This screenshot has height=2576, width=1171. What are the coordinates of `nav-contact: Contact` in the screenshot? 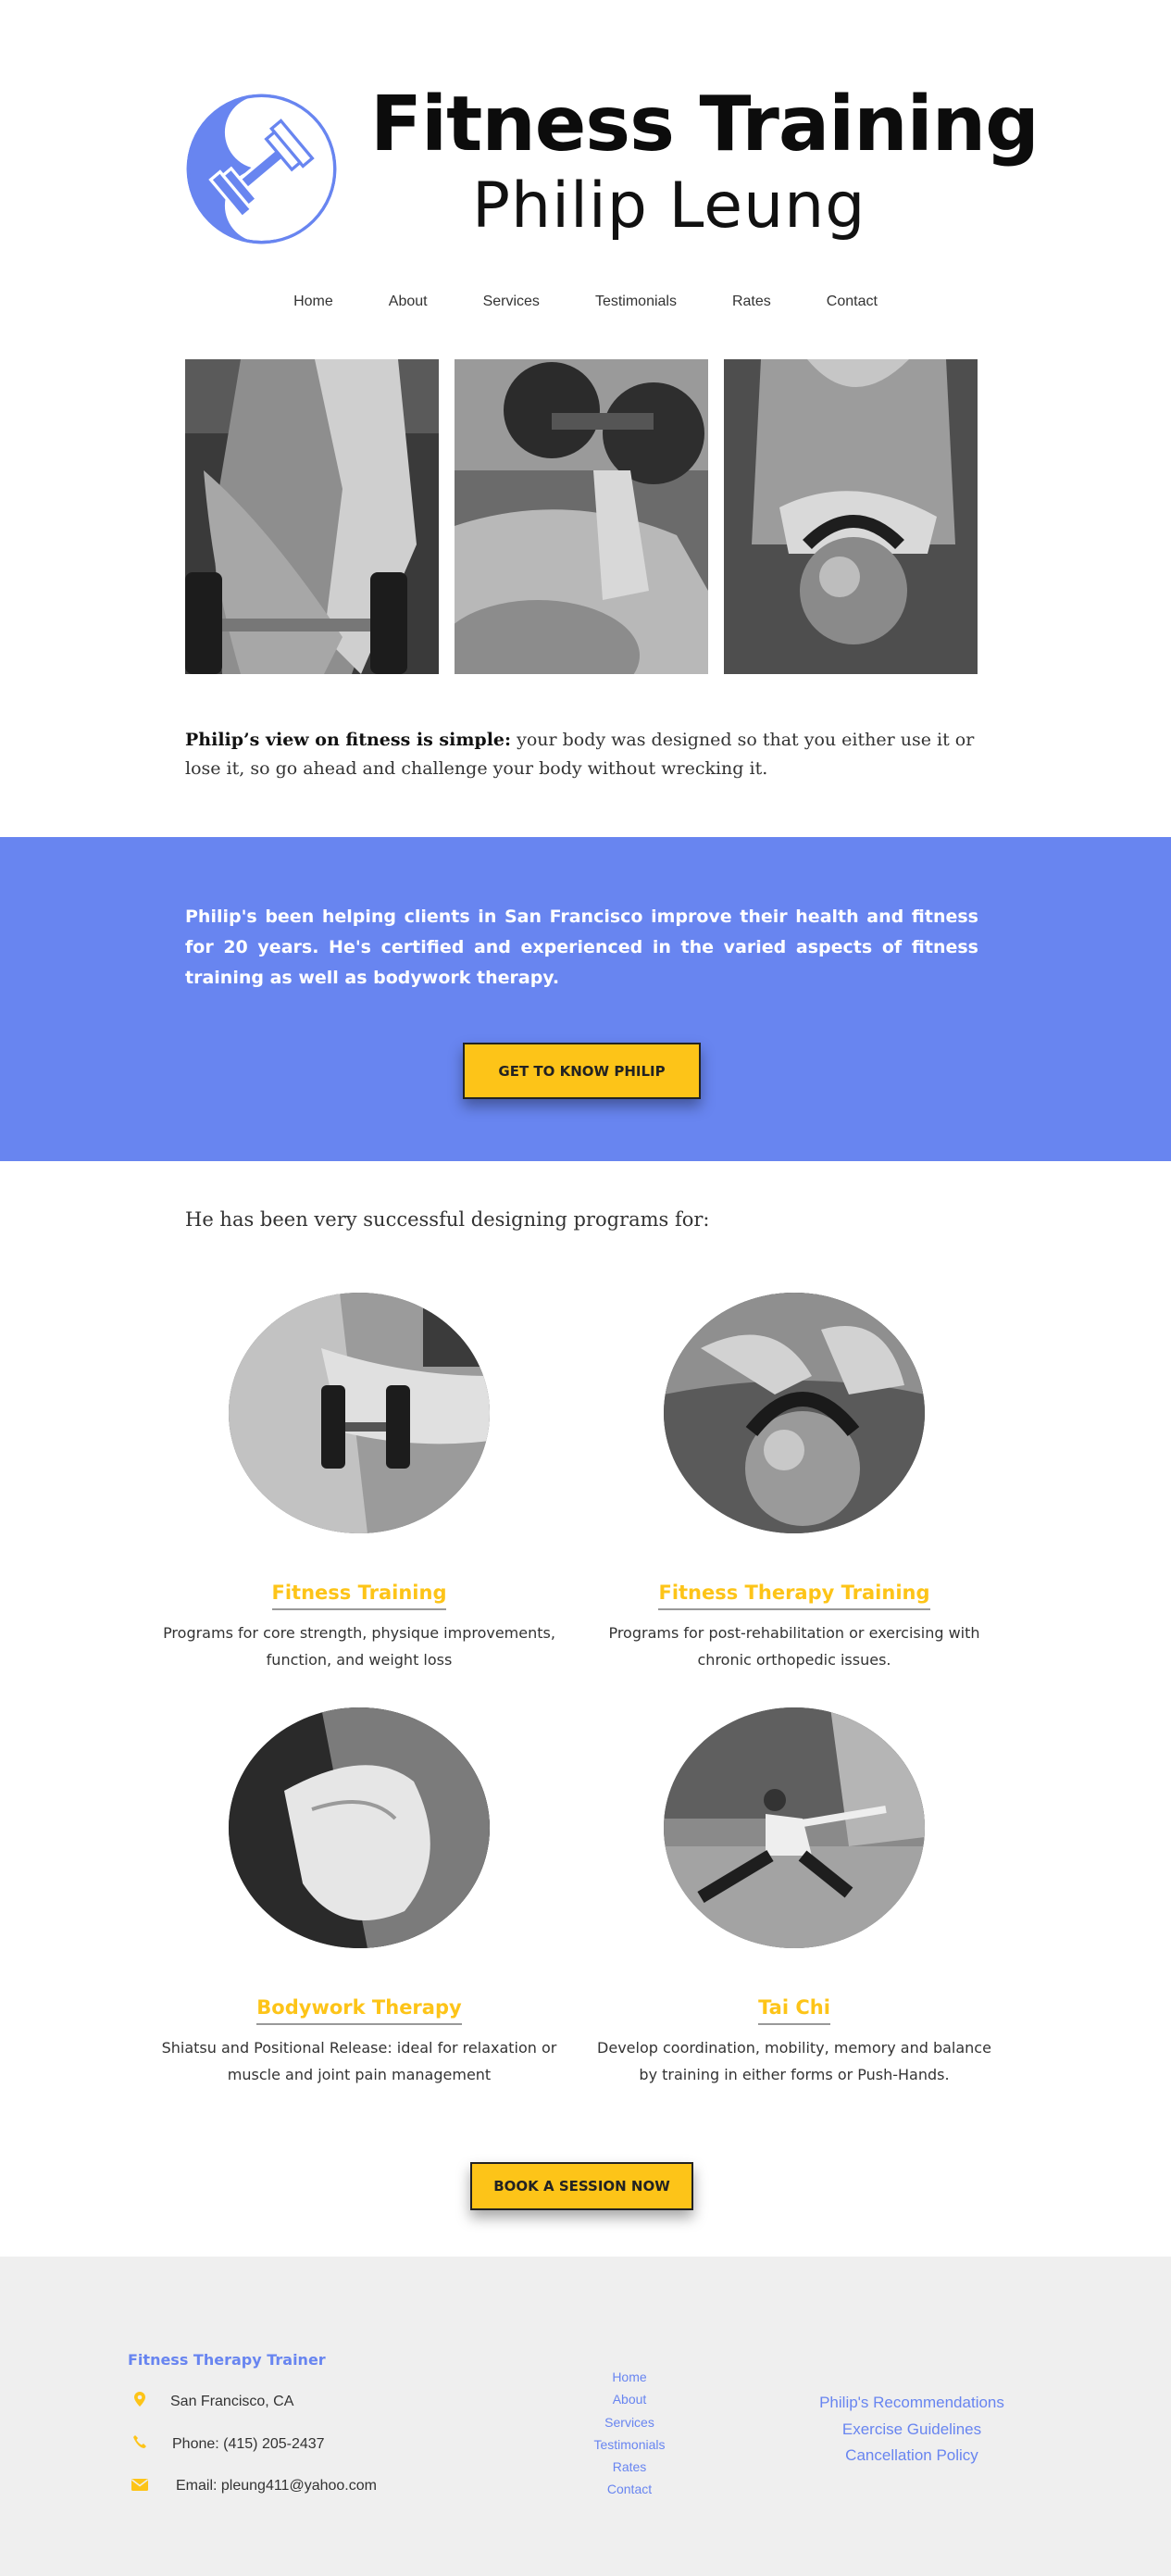 It's located at (852, 302).